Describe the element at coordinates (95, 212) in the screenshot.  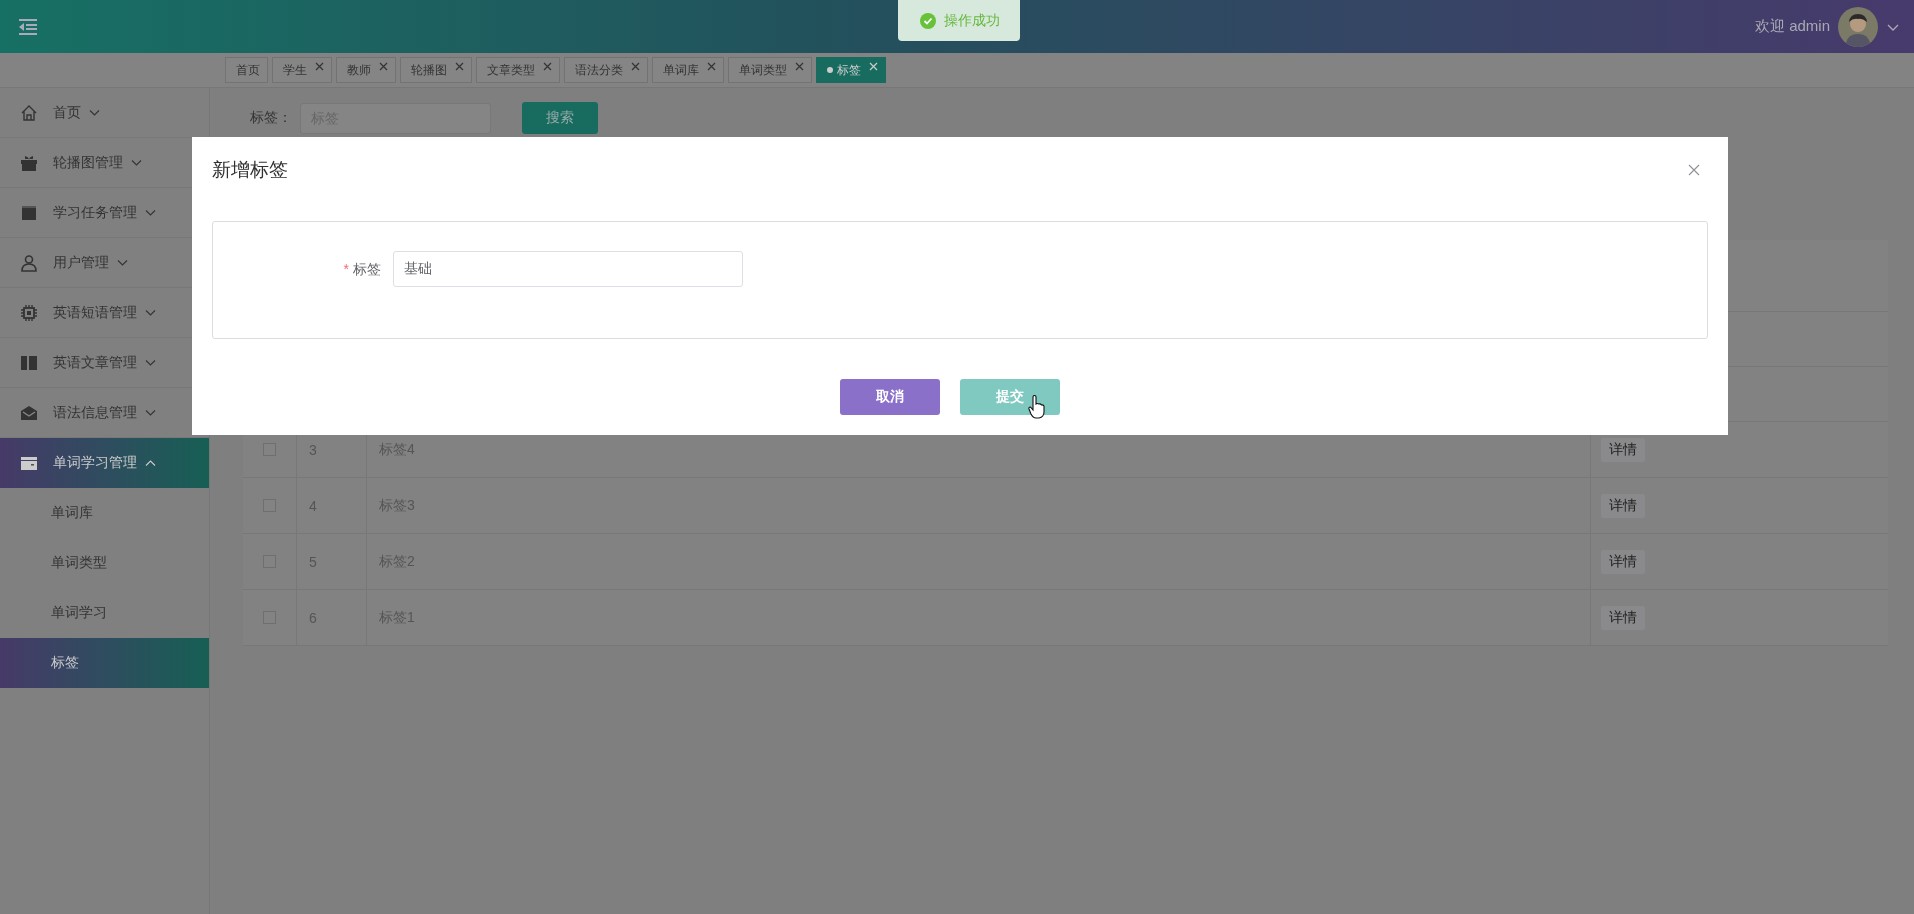
I see `sidebar-label: 学习任务管理` at that location.